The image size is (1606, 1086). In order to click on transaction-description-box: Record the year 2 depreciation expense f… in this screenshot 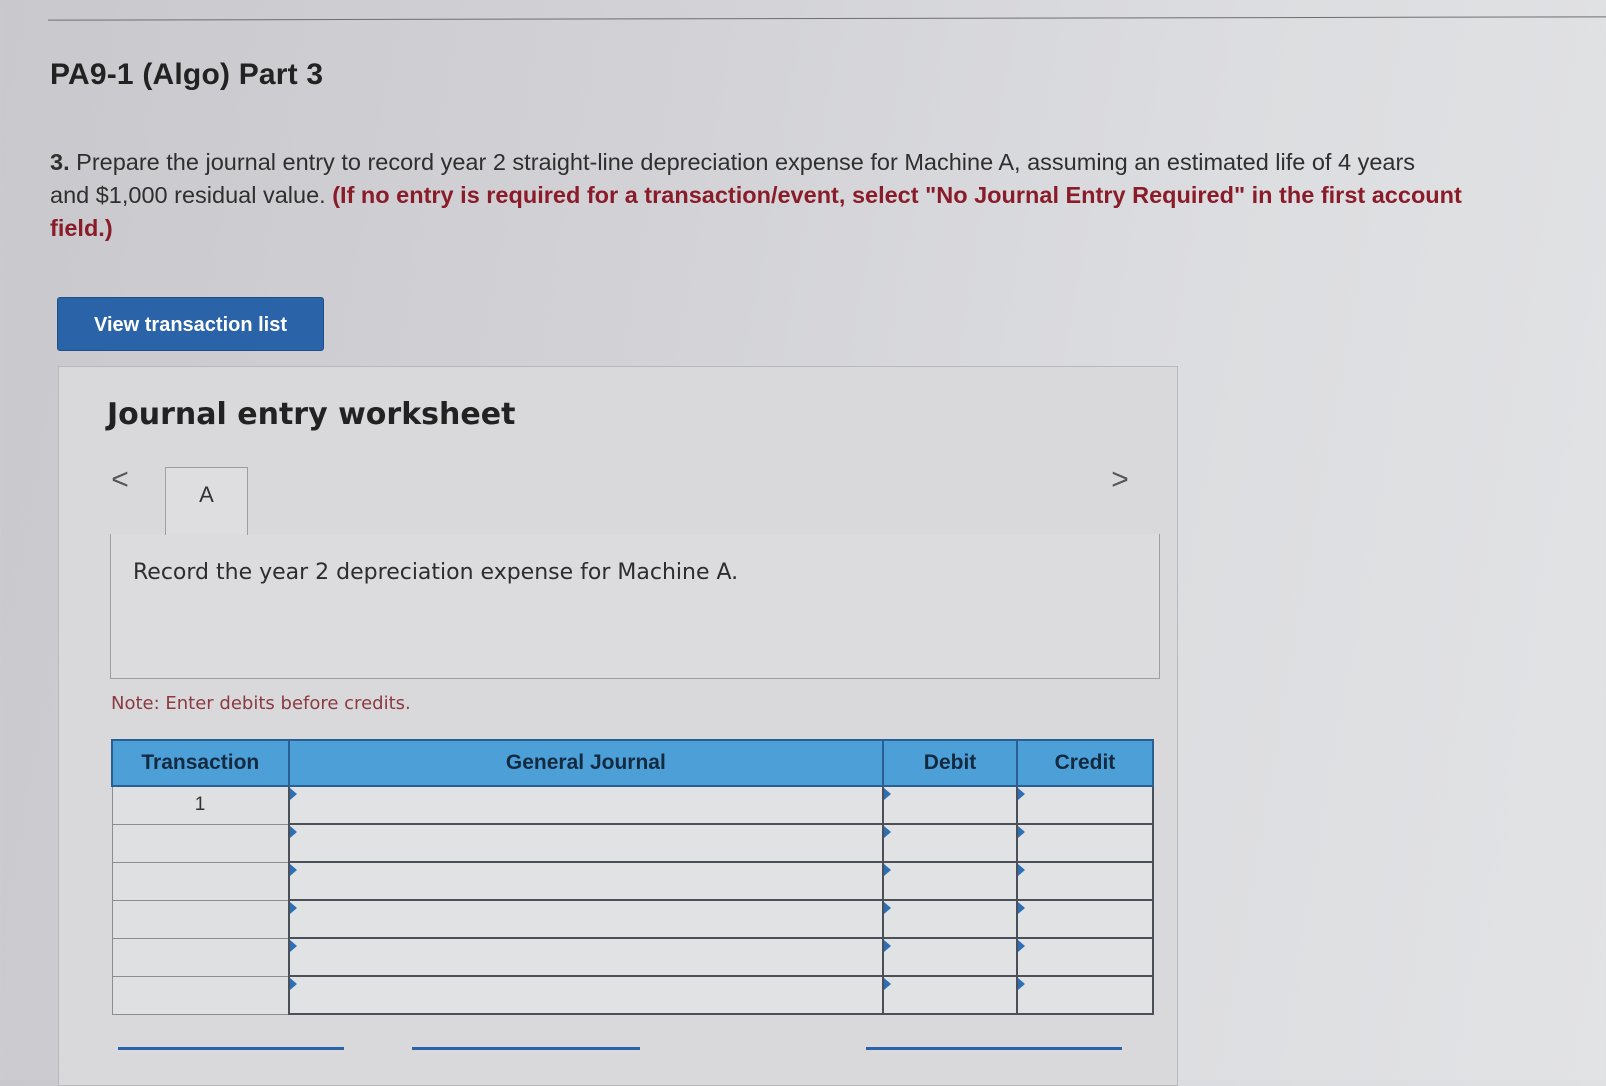, I will do `click(635, 606)`.